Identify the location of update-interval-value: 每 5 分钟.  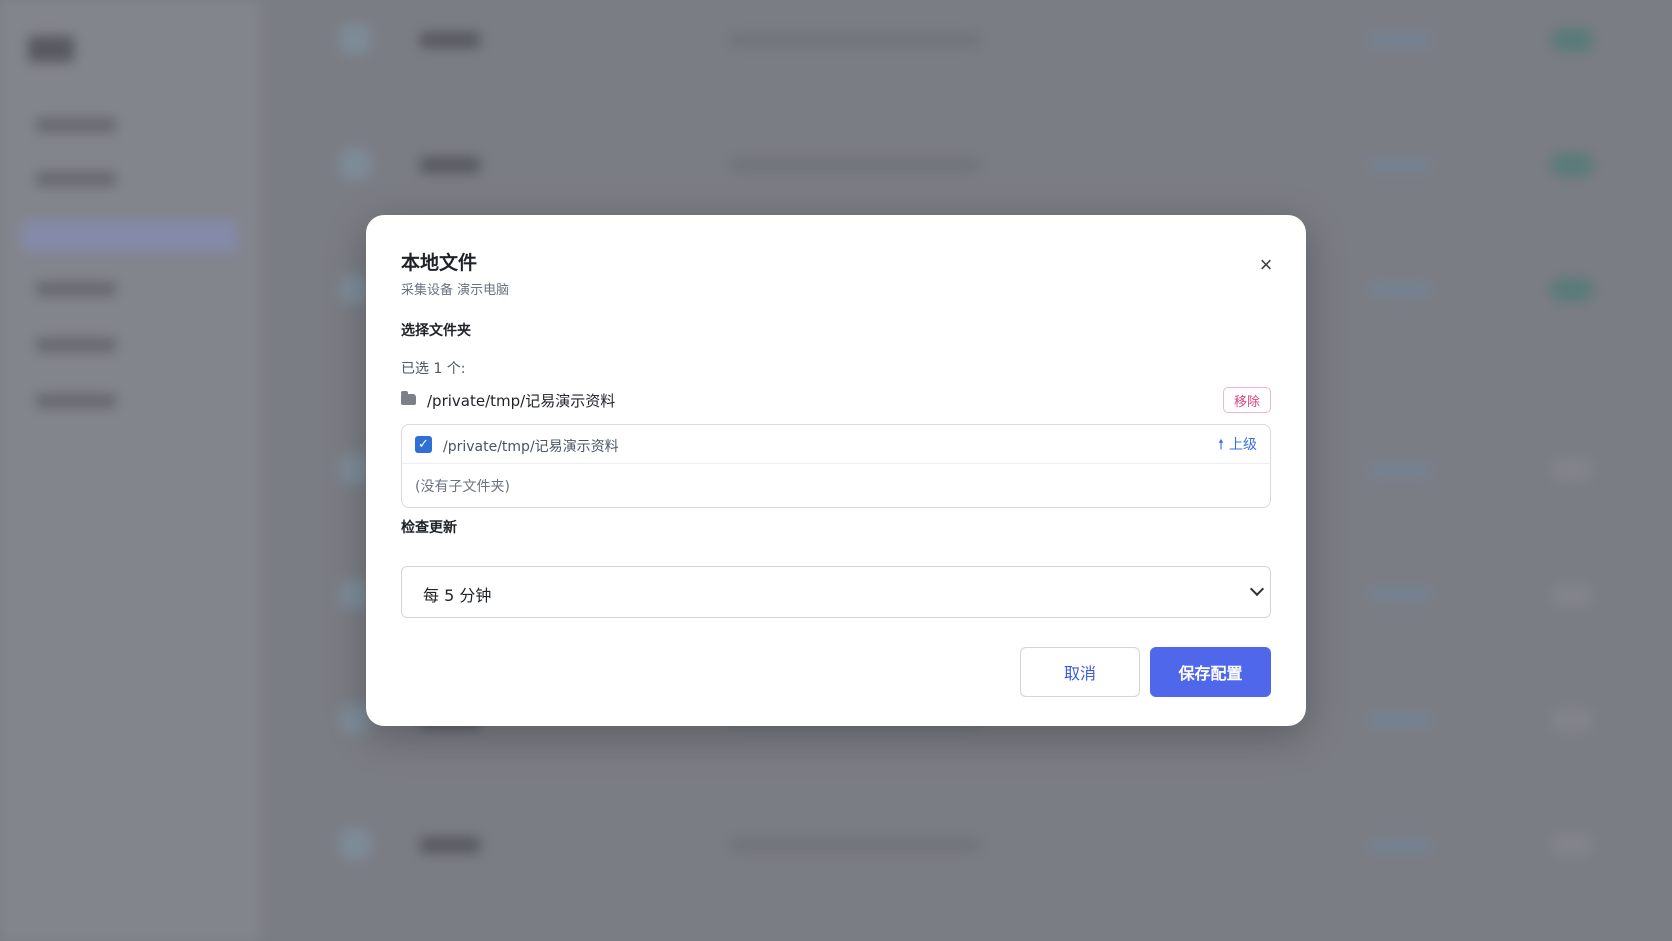
(457, 595).